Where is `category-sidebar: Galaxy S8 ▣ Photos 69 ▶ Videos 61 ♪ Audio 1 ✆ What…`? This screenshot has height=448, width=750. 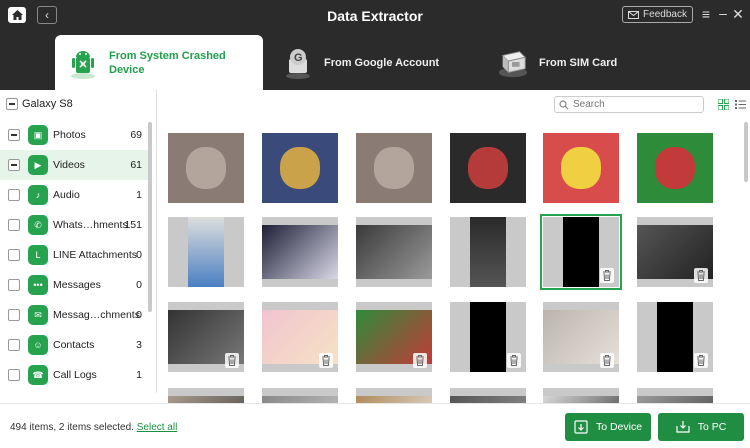
category-sidebar: Galaxy S8 ▣ Photos 69 ▶ Videos 61 ♪ Audio 1 ✆ What… is located at coordinates (78, 241).